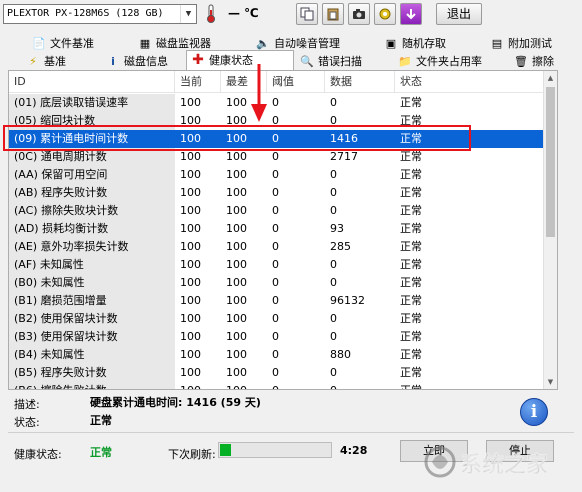 This screenshot has width=582, height=492. I want to click on table-row: (B3) 使用保留块计数 100 100 0 0 正常, so click(277, 337).